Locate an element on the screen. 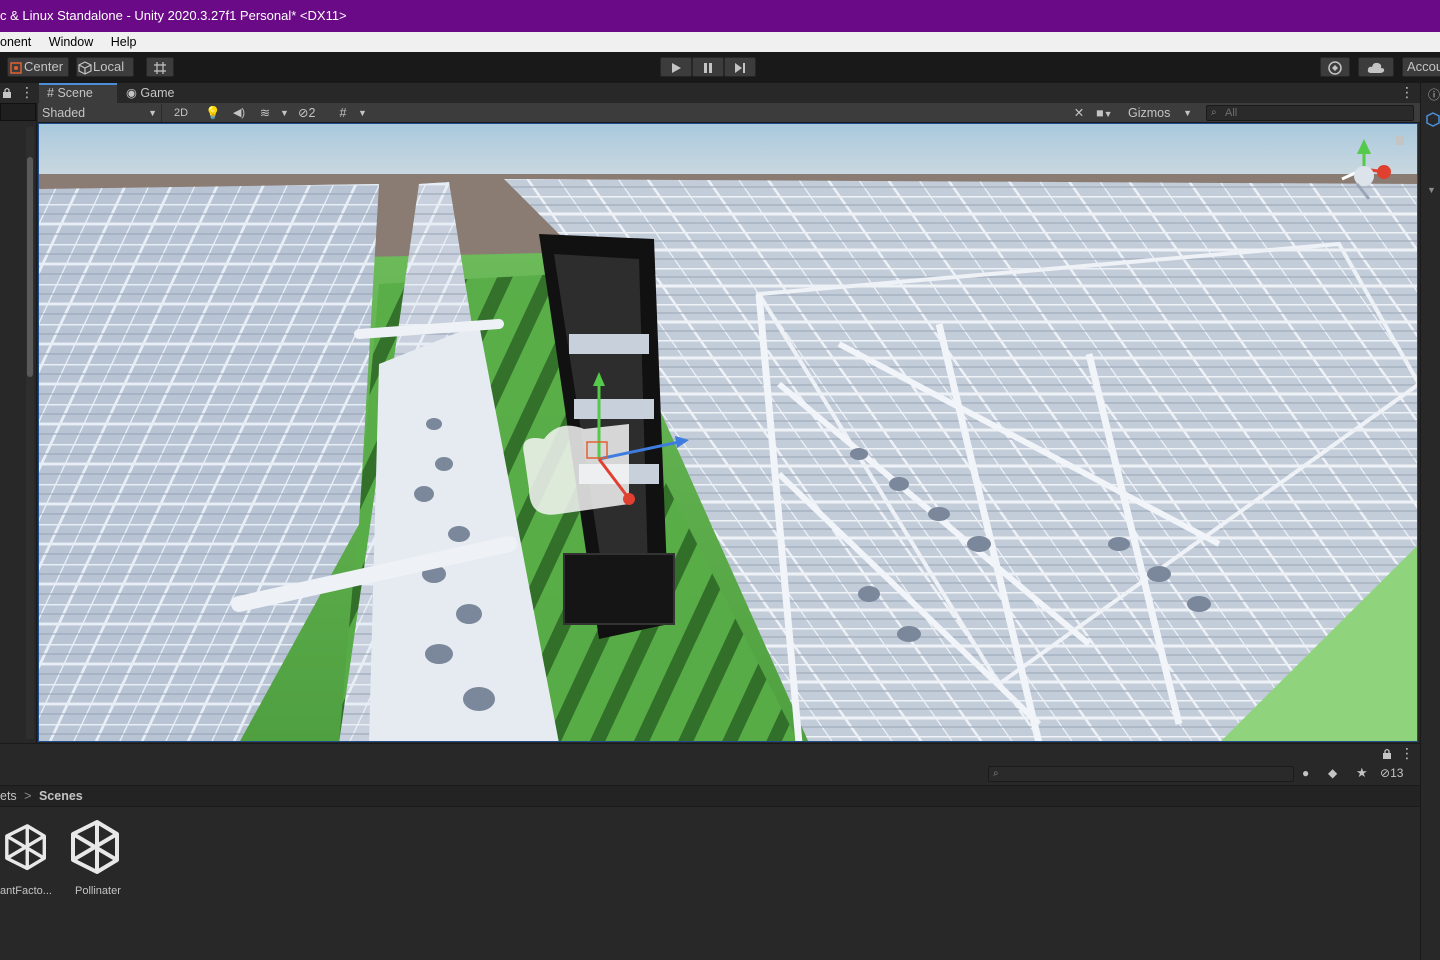  gamepad-icon: ◉ is located at coordinates (131, 93).